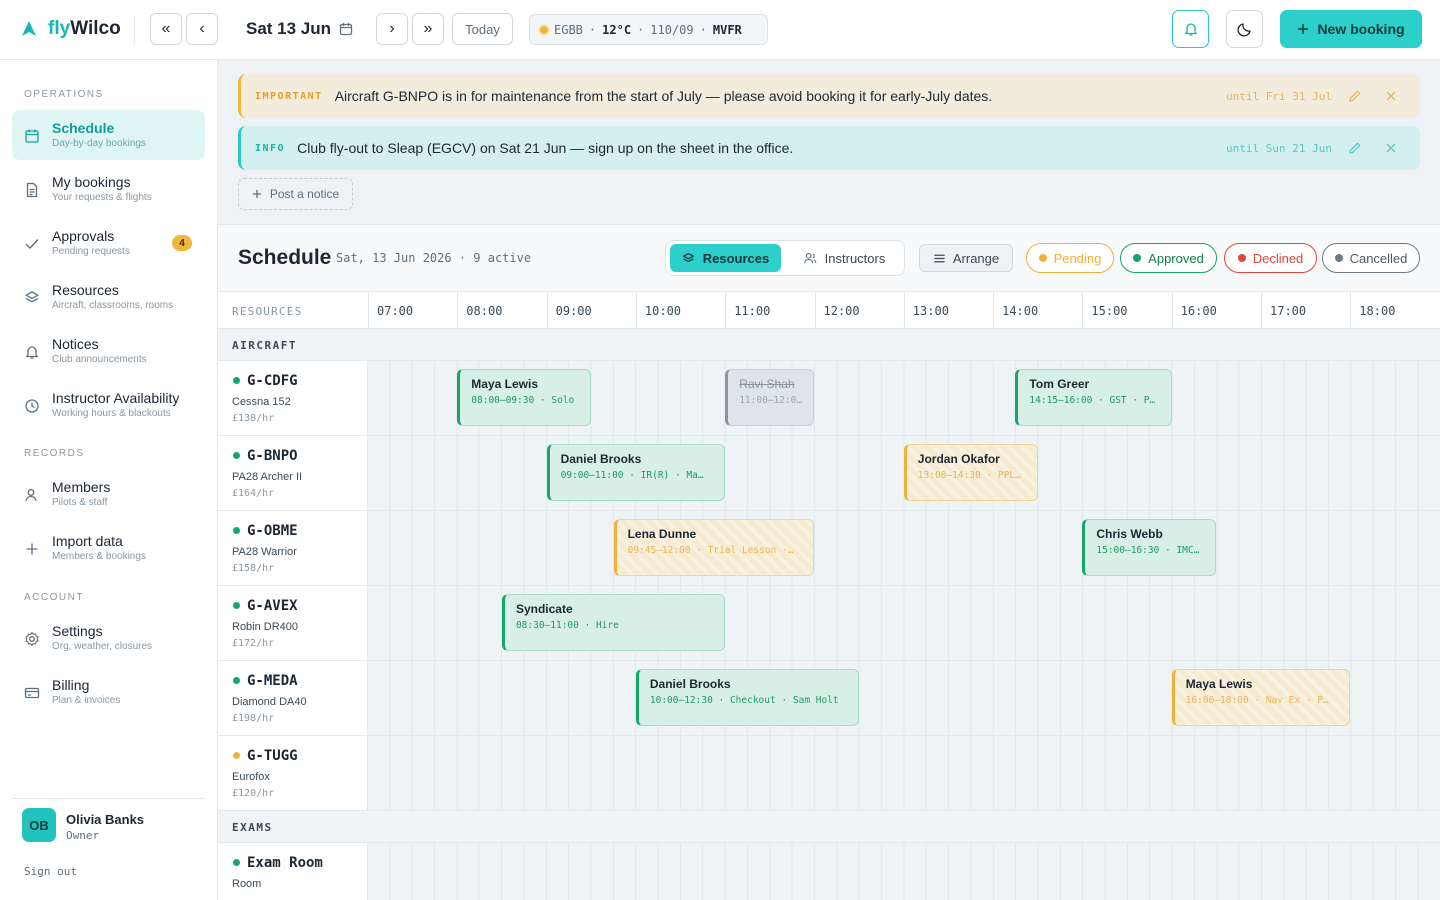 This screenshot has width=1440, height=900. I want to click on resource-cell: G-MEDA Diamond DA40 £198/hr, so click(293, 698).